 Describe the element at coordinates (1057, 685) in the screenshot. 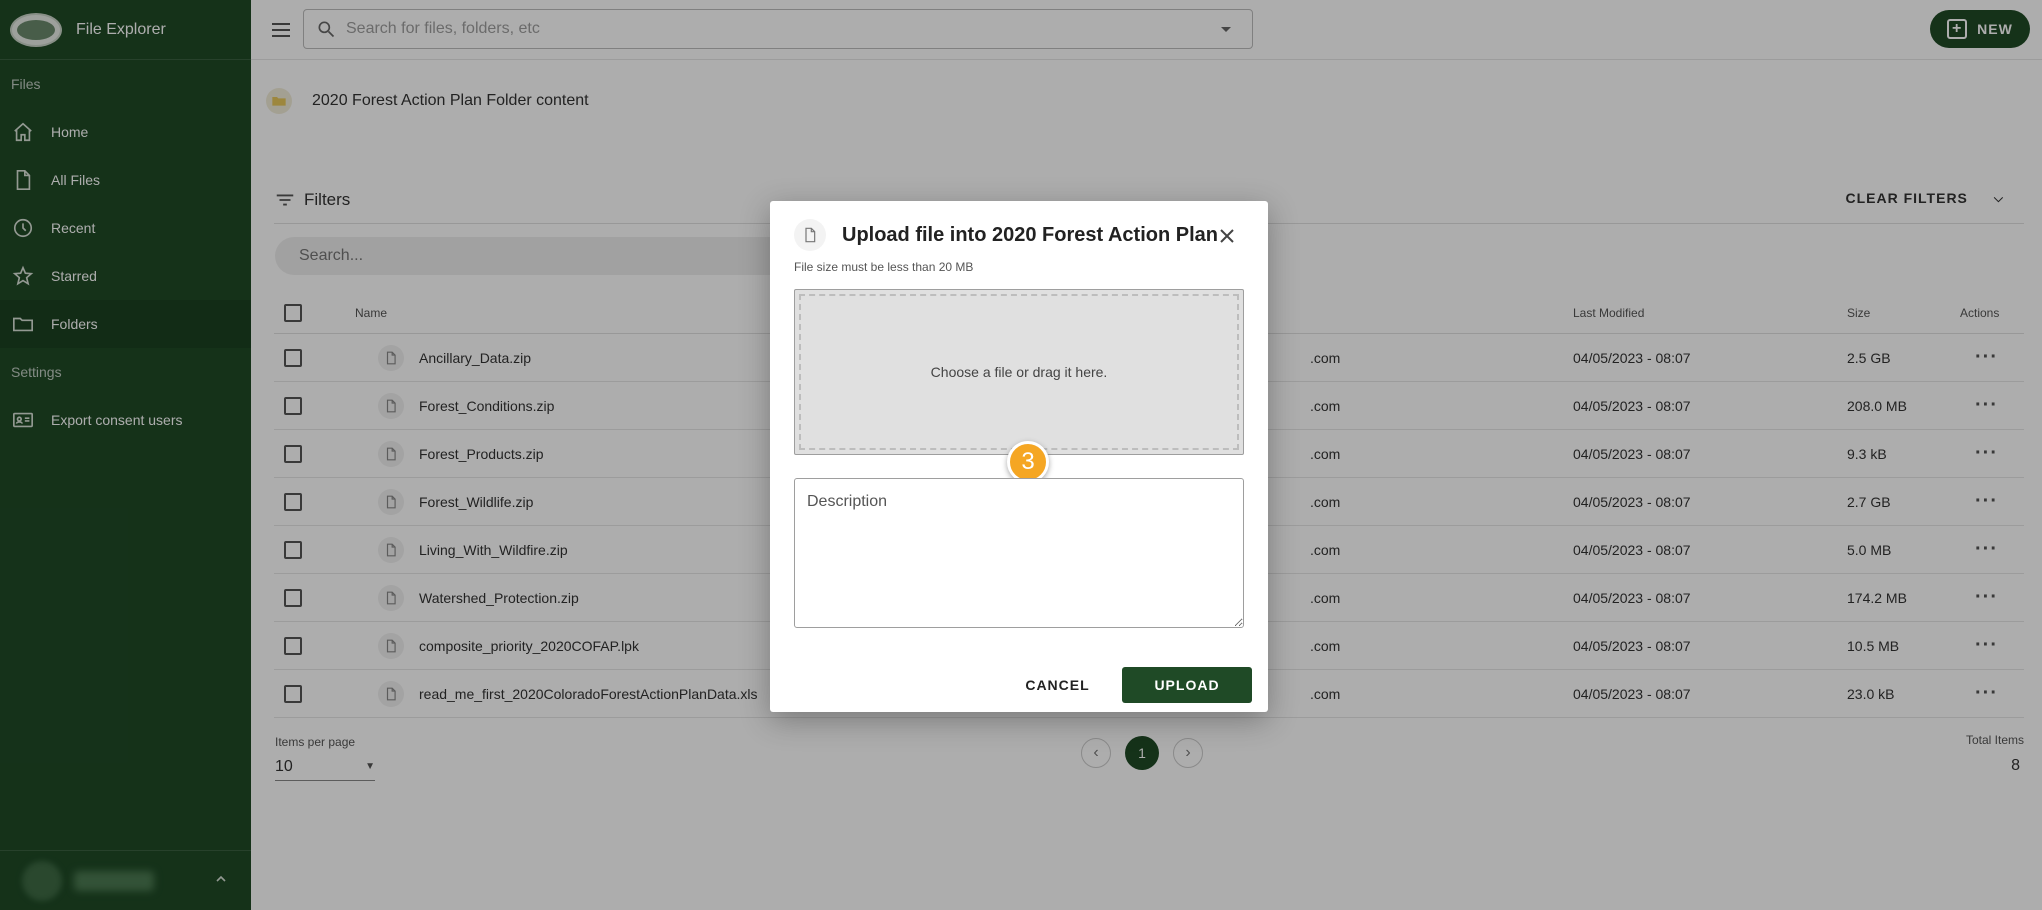

I see `cancel-button: CANCEL` at that location.